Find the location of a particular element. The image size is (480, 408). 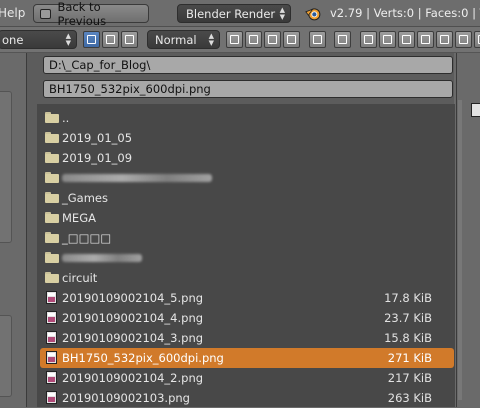

sort-size-icon is located at coordinates (291, 39).